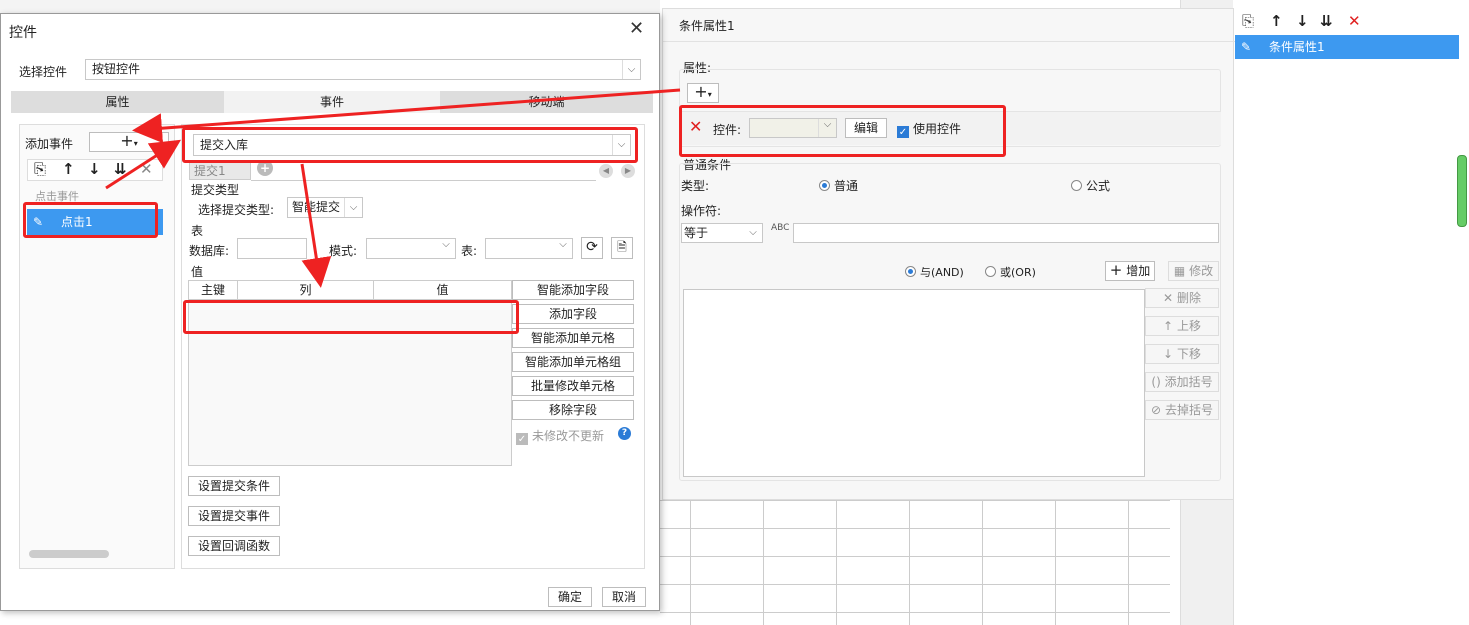 The width and height of the screenshot is (1469, 625). What do you see at coordinates (316, 225) in the screenshot?
I see `arrow-to-value` at bounding box center [316, 225].